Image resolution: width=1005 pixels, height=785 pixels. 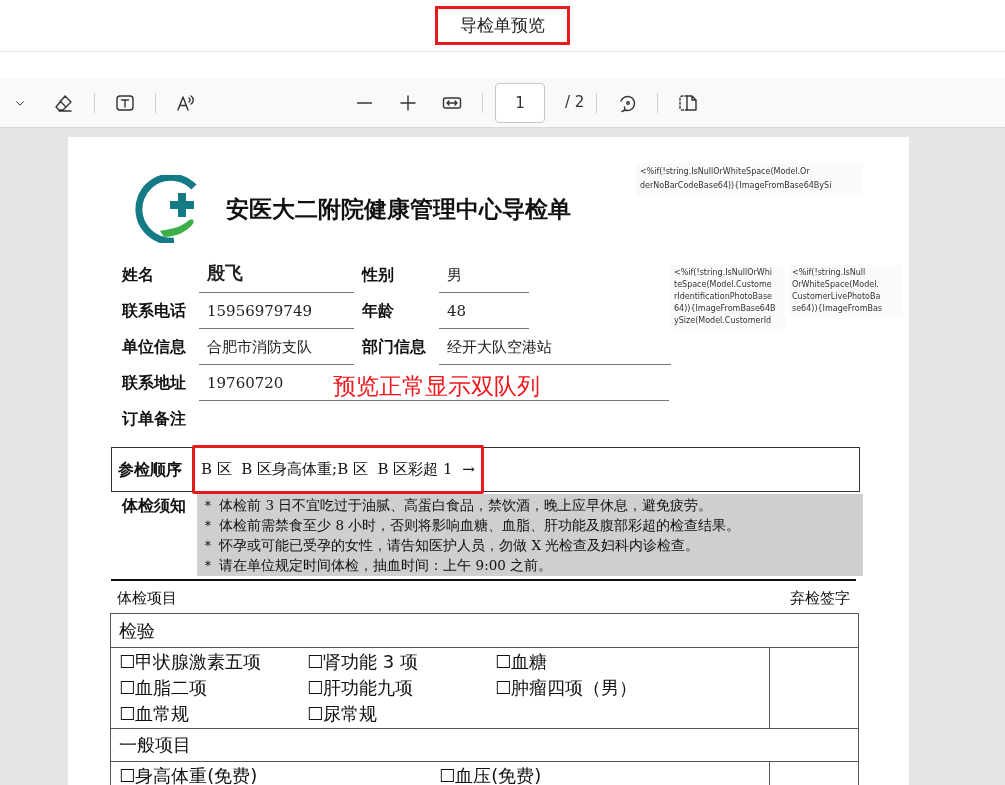 What do you see at coordinates (723, 285) in the screenshot?
I see `code-text: teSpace(Model.Custome` at bounding box center [723, 285].